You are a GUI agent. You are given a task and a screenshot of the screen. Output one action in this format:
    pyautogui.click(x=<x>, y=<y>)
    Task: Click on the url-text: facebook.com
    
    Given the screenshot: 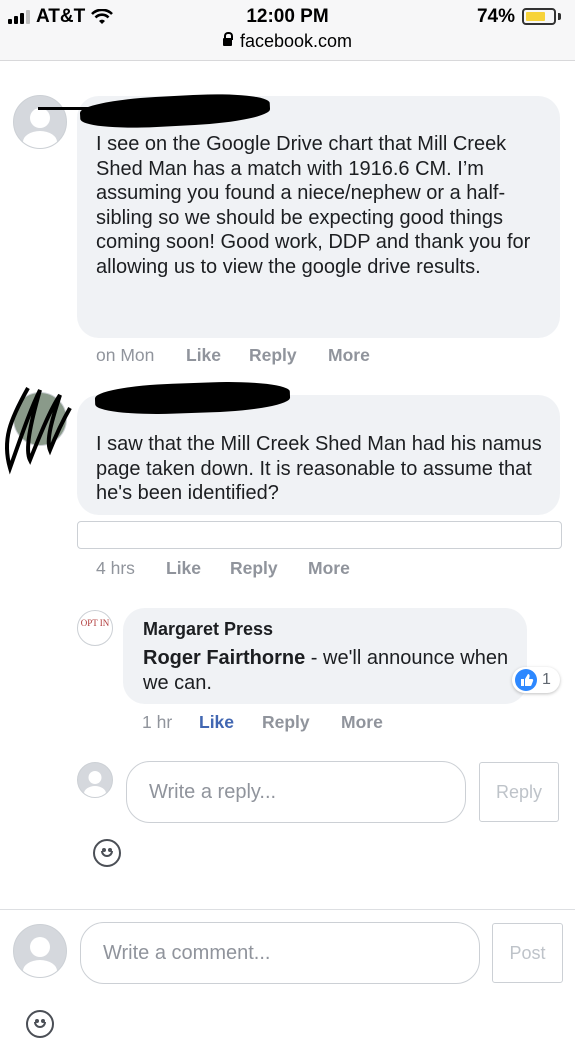 What is the action you would take?
    pyautogui.click(x=296, y=41)
    